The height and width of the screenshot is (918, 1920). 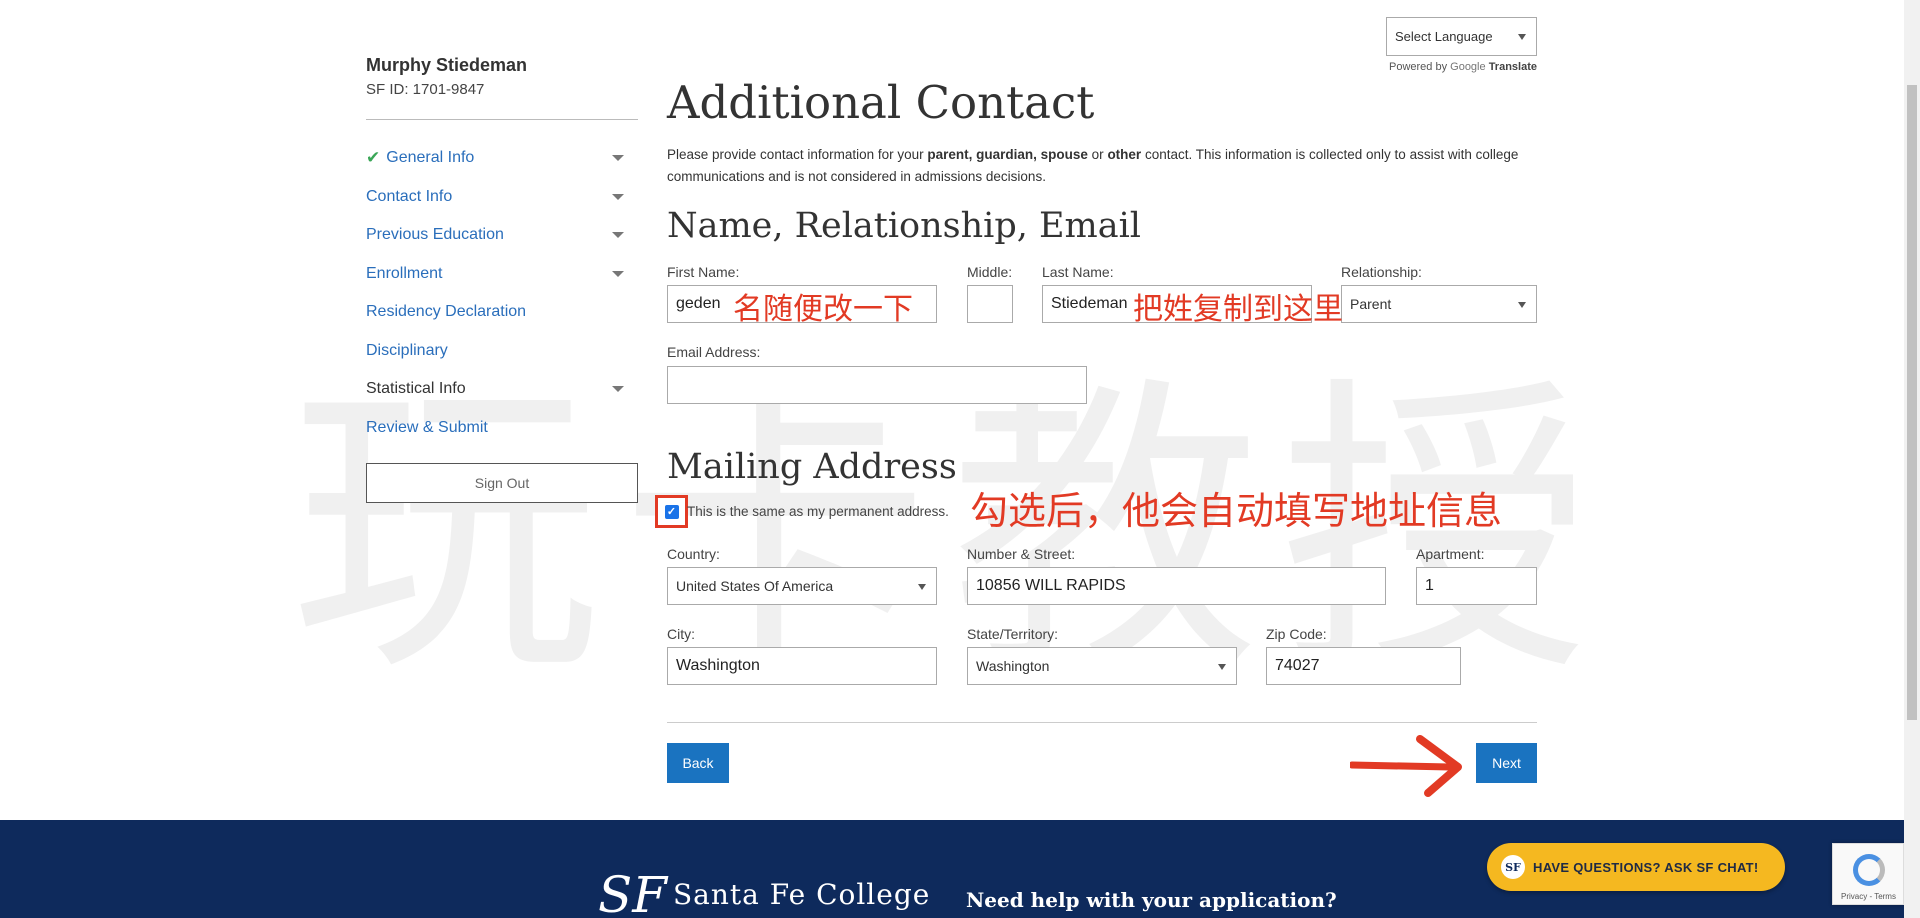 I want to click on street-label: Number & Street:, so click(x=1021, y=554).